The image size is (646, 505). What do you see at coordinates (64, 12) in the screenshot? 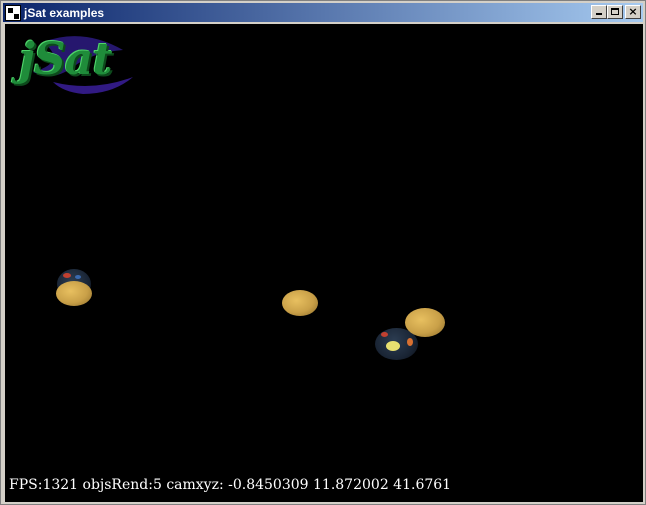
I see `window-title: jSat examples` at bounding box center [64, 12].